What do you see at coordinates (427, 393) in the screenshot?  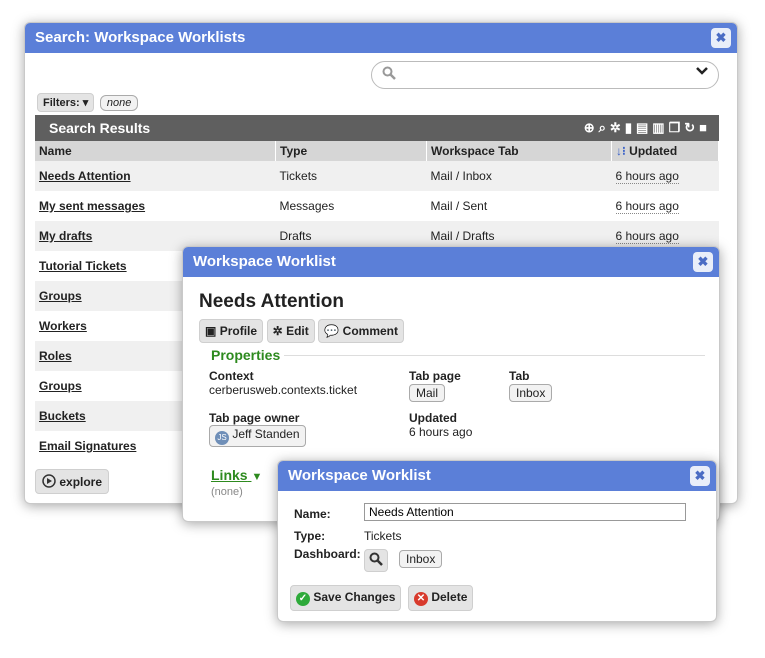 I see `tab-page-chip: Mail` at bounding box center [427, 393].